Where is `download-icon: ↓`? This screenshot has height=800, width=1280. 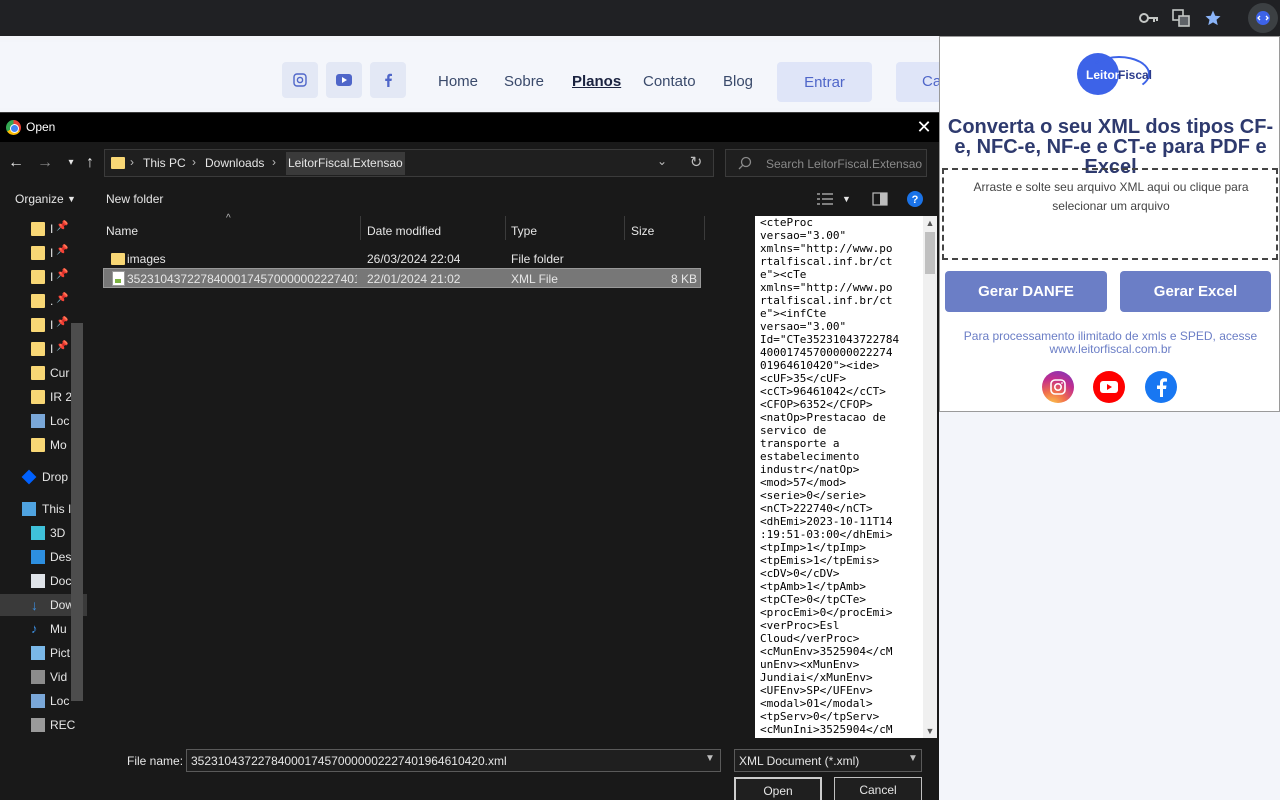 download-icon: ↓ is located at coordinates (34, 605).